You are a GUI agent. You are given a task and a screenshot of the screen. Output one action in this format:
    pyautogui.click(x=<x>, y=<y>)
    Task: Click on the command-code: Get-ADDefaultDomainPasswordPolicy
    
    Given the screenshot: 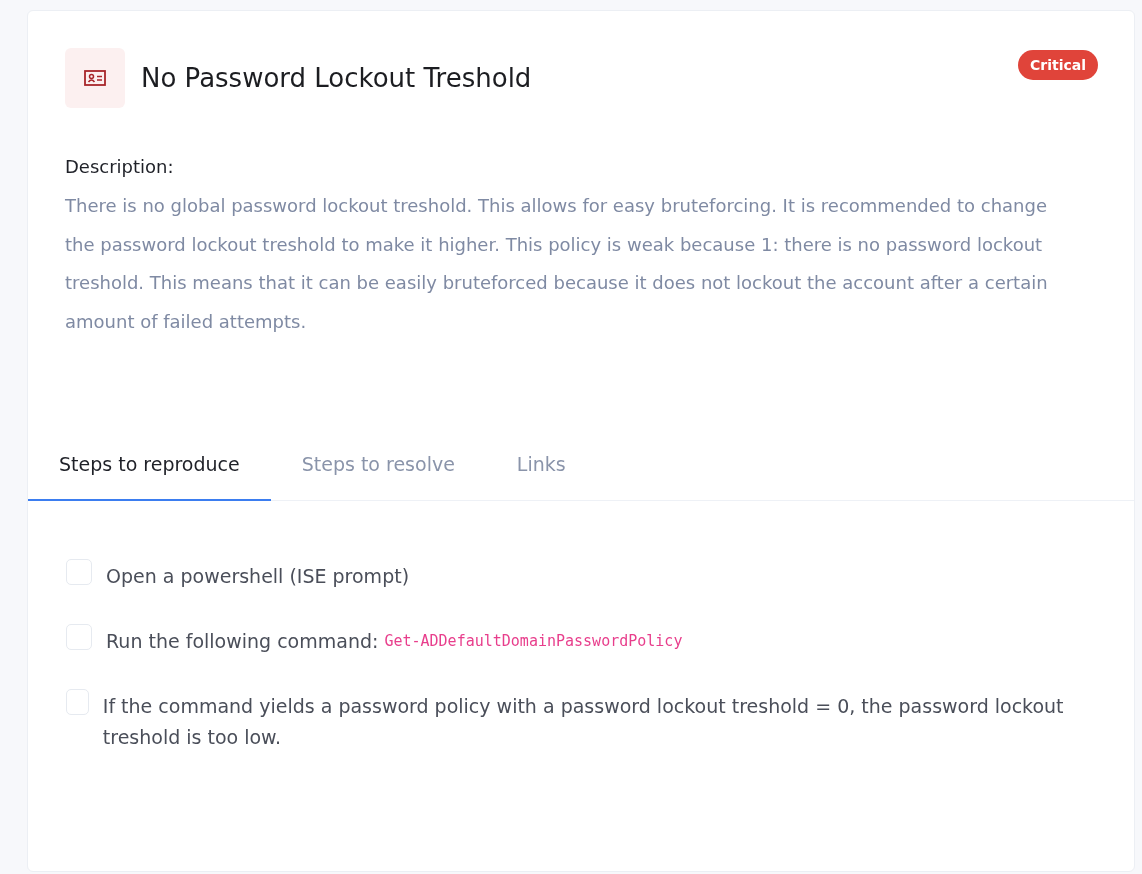 What is the action you would take?
    pyautogui.click(x=533, y=641)
    